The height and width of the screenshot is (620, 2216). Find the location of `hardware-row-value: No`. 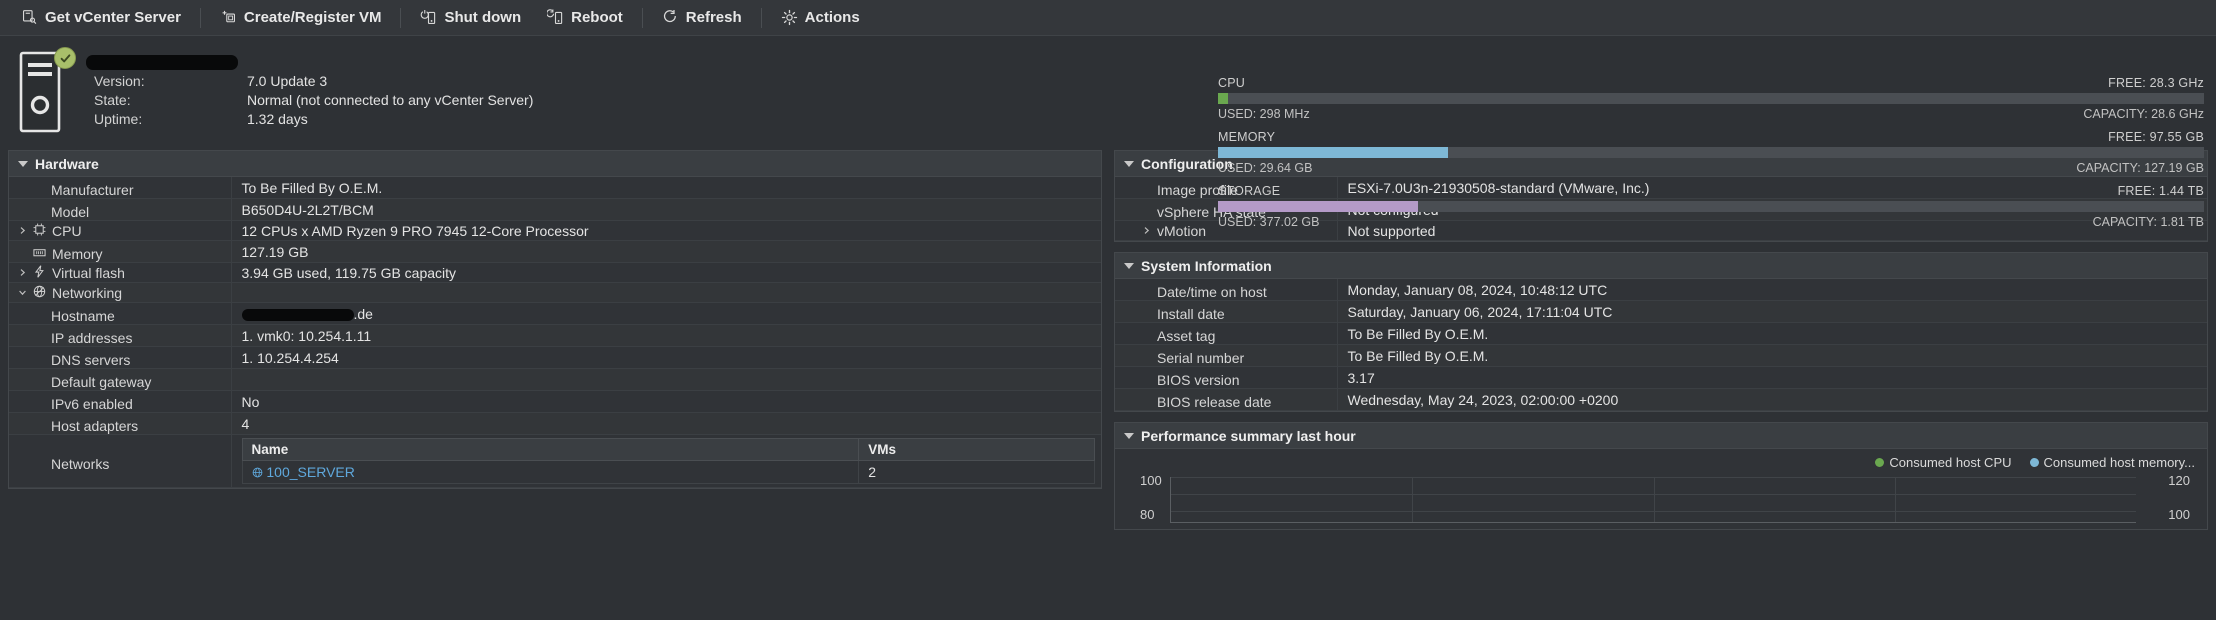

hardware-row-value: No is located at coordinates (665, 401).